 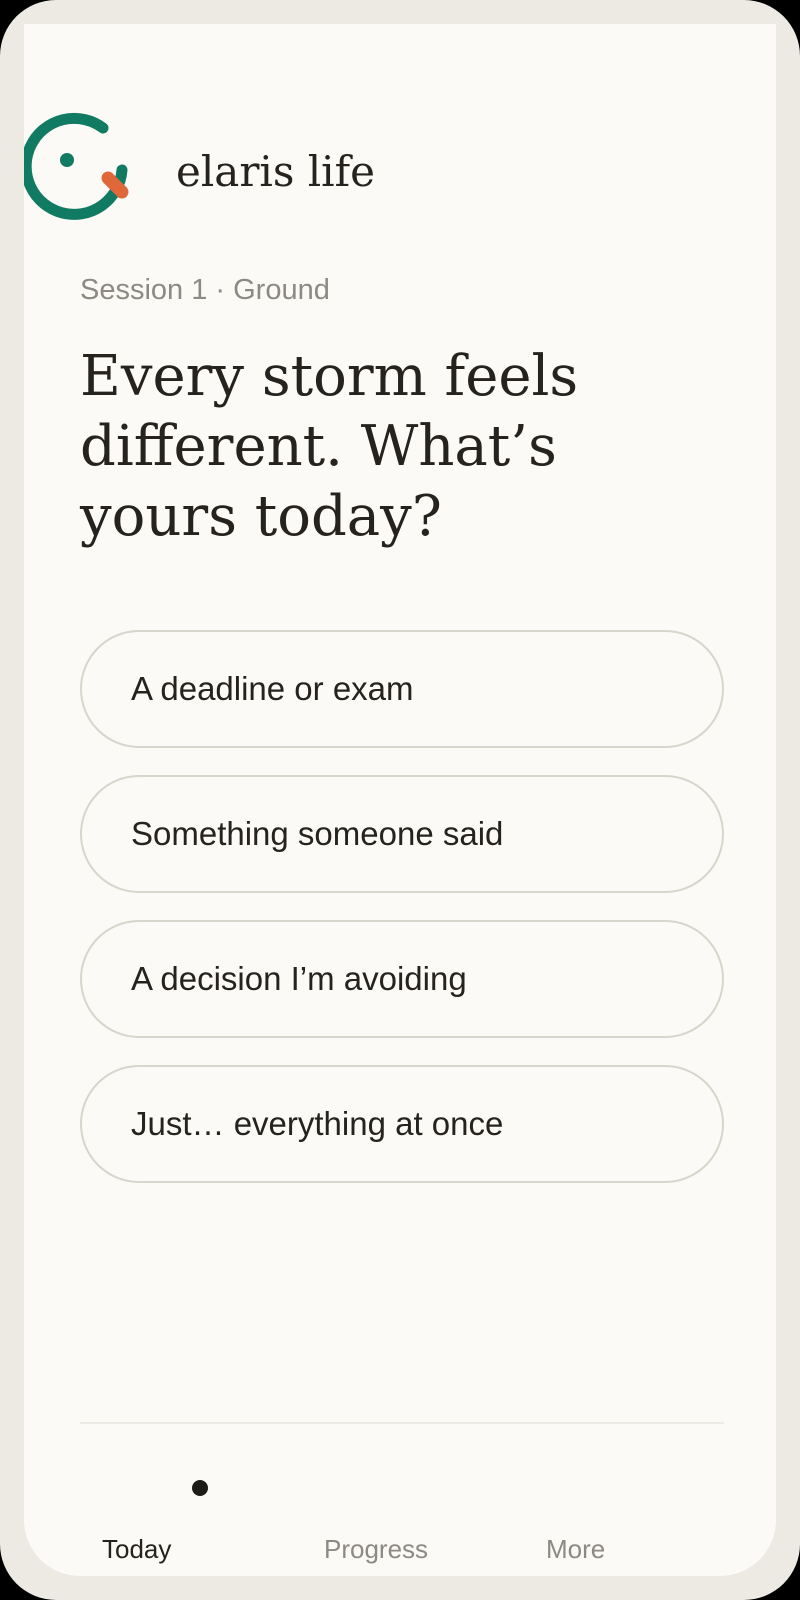 I want to click on tab-more: More, so click(x=575, y=1549).